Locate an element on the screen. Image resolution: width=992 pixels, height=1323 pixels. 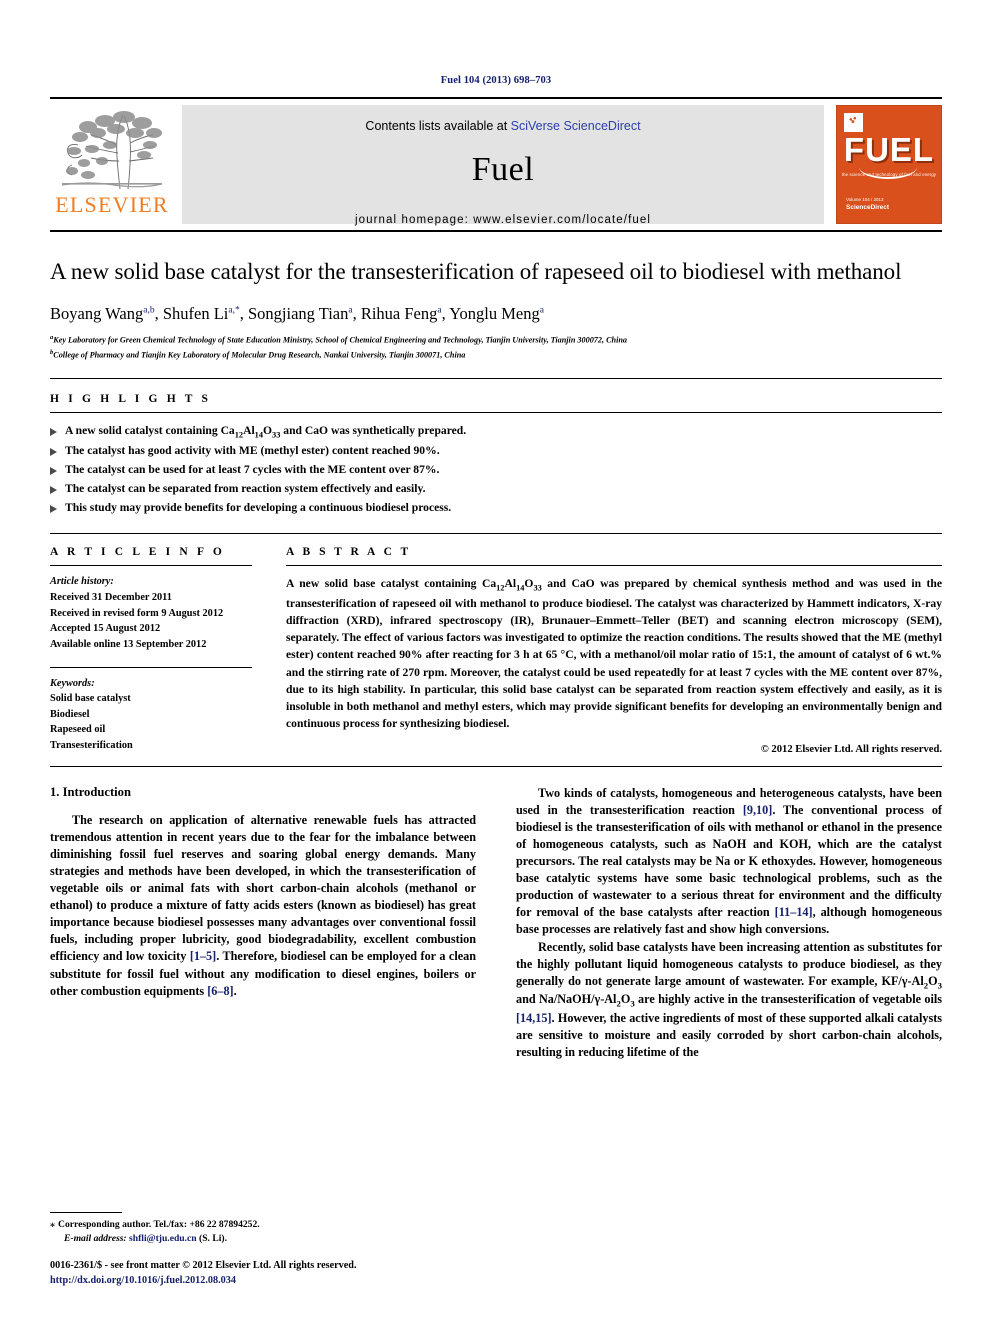
keyword-item: Rapeseed oil is located at coordinates (78, 730).